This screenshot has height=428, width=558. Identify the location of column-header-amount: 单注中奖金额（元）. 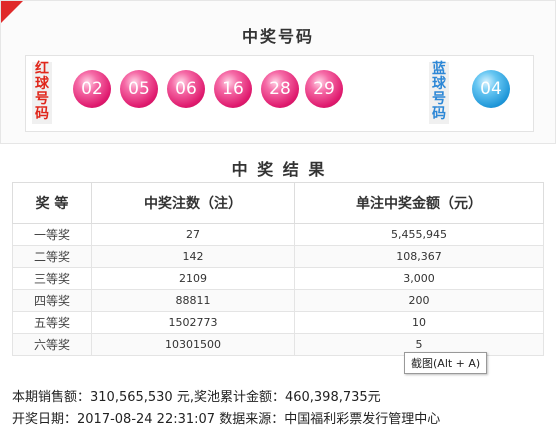
(419, 203).